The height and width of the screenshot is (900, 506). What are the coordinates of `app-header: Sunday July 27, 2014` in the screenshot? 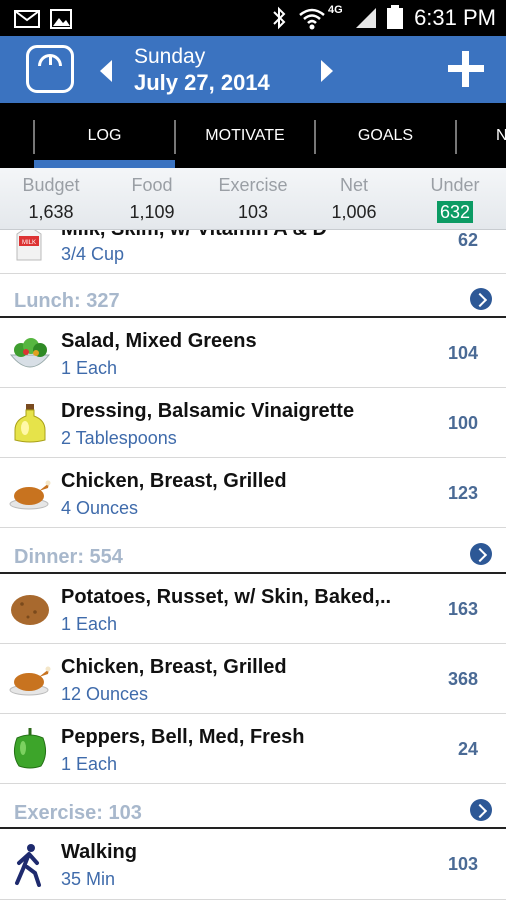 It's located at (253, 69).